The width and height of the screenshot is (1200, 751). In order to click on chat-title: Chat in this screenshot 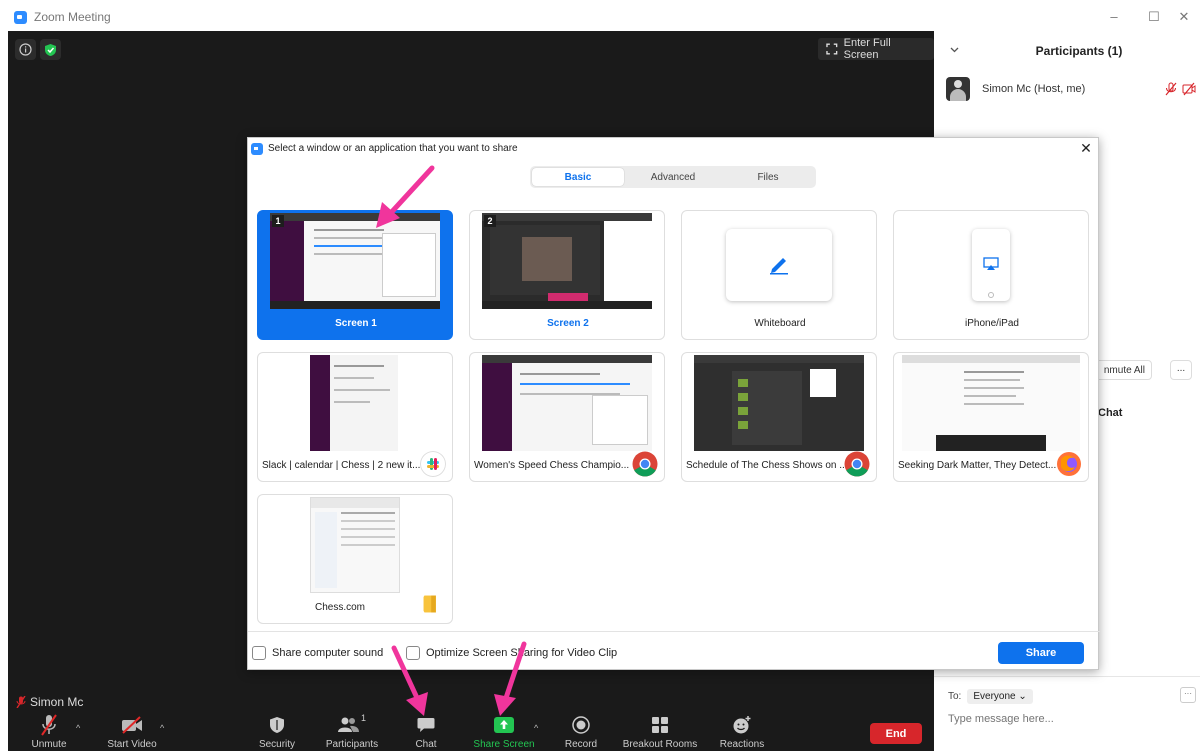, I will do `click(1110, 413)`.